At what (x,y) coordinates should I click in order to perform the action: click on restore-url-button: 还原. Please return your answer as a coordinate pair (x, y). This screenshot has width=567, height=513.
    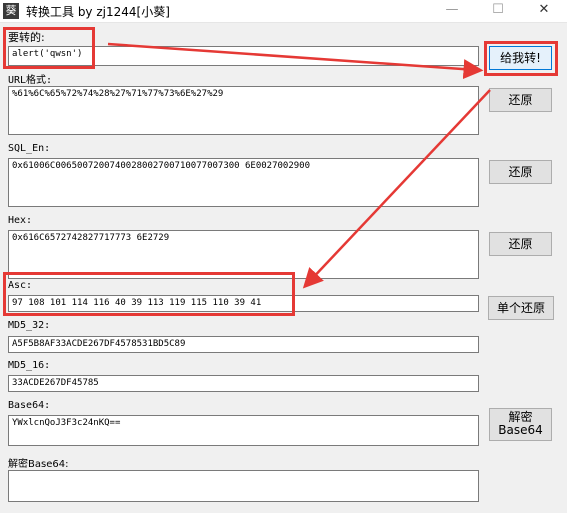
    Looking at the image, I should click on (520, 100).